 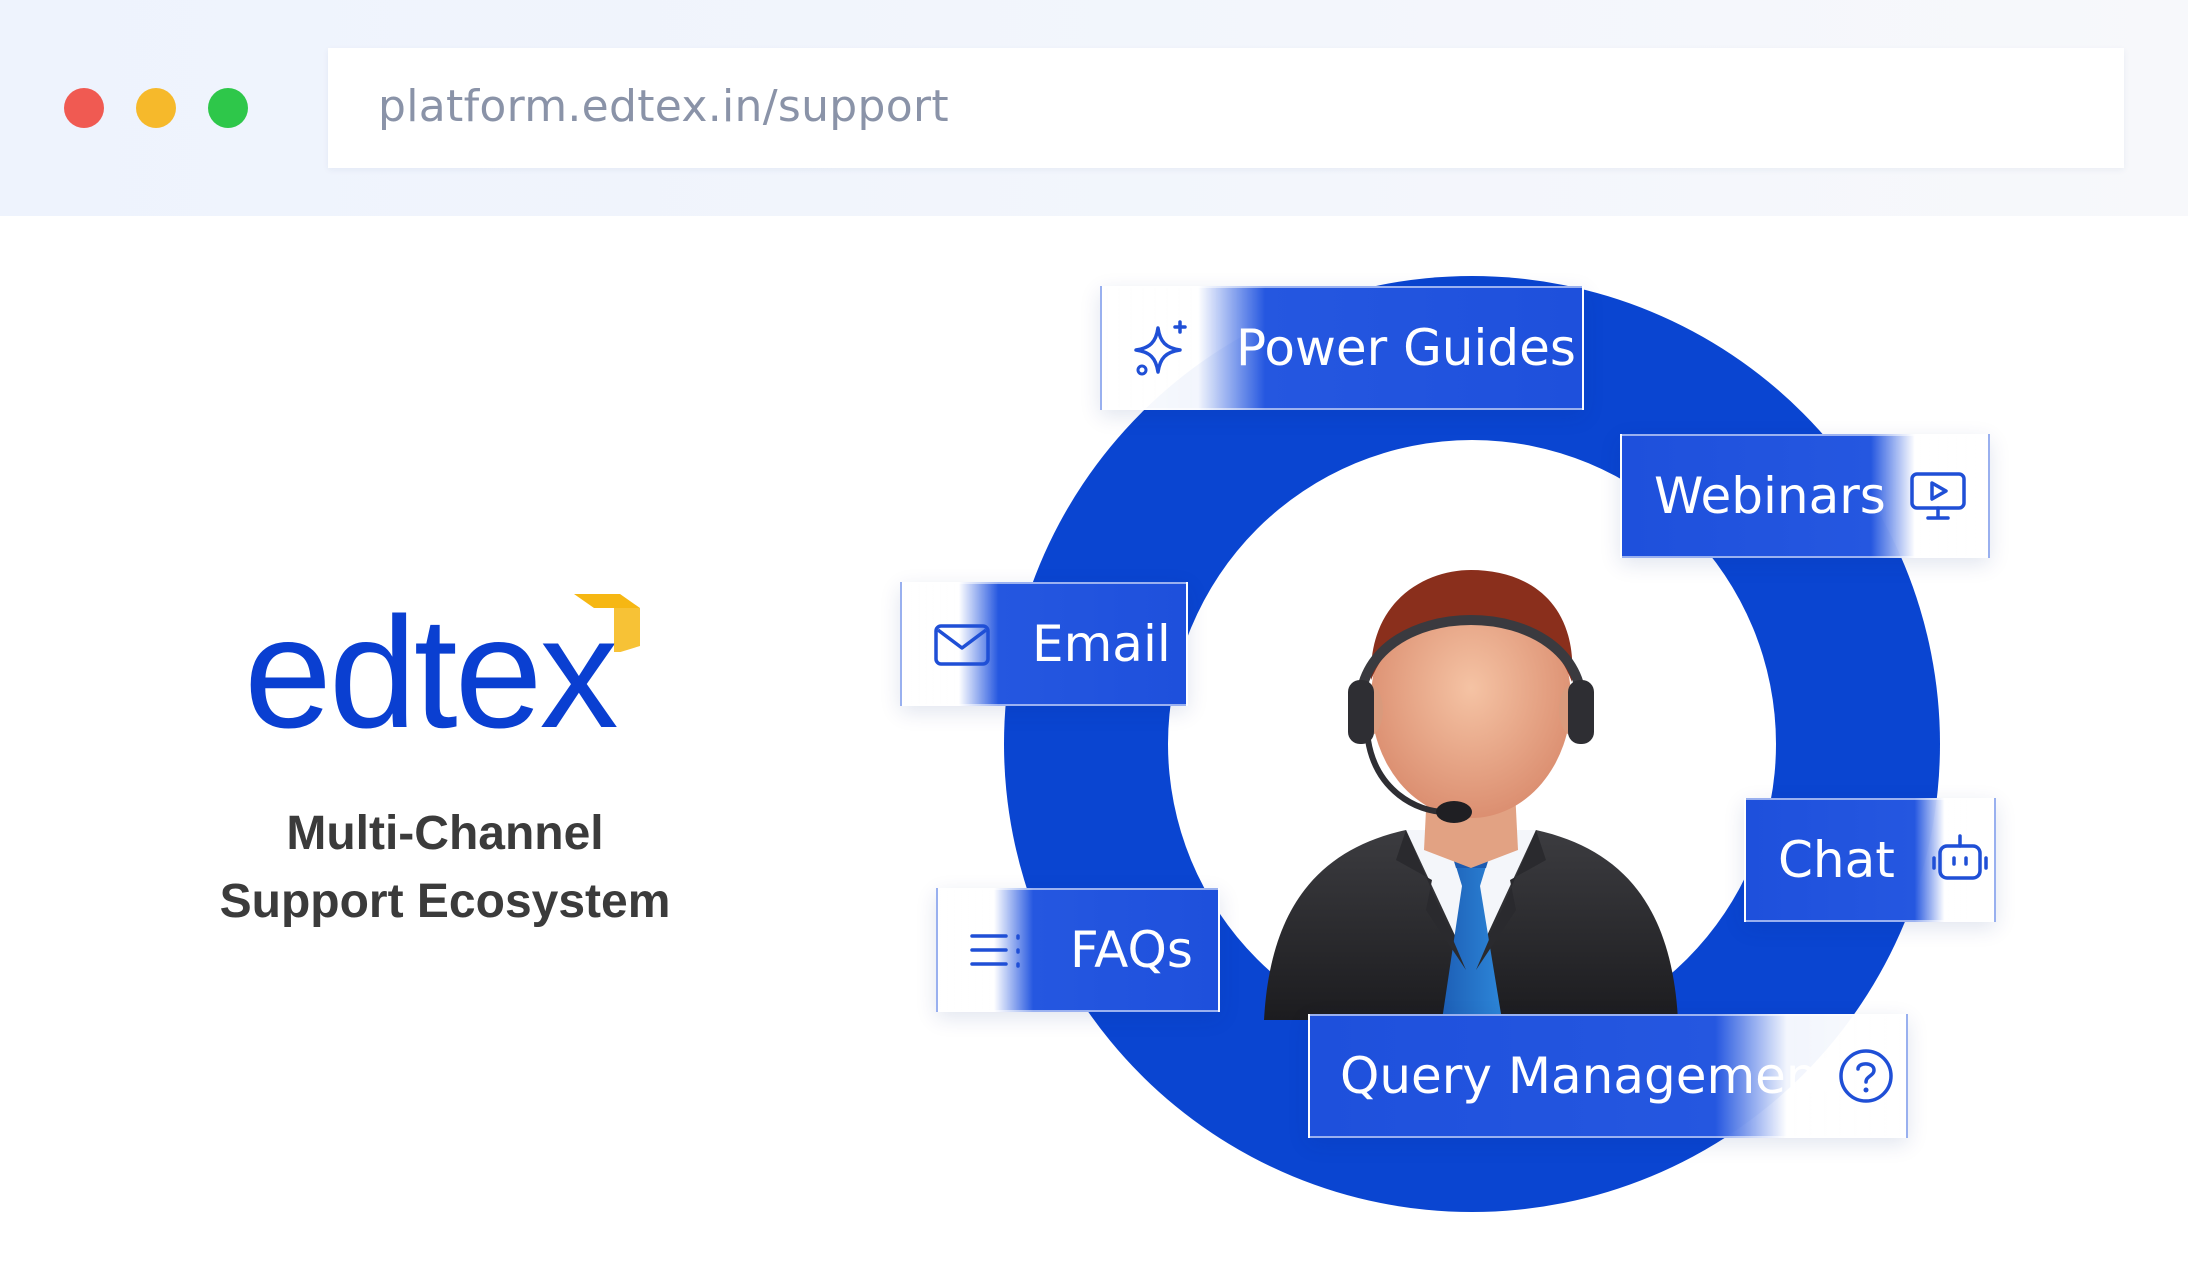 What do you see at coordinates (1101, 644) in the screenshot?
I see `channel-label: Email` at bounding box center [1101, 644].